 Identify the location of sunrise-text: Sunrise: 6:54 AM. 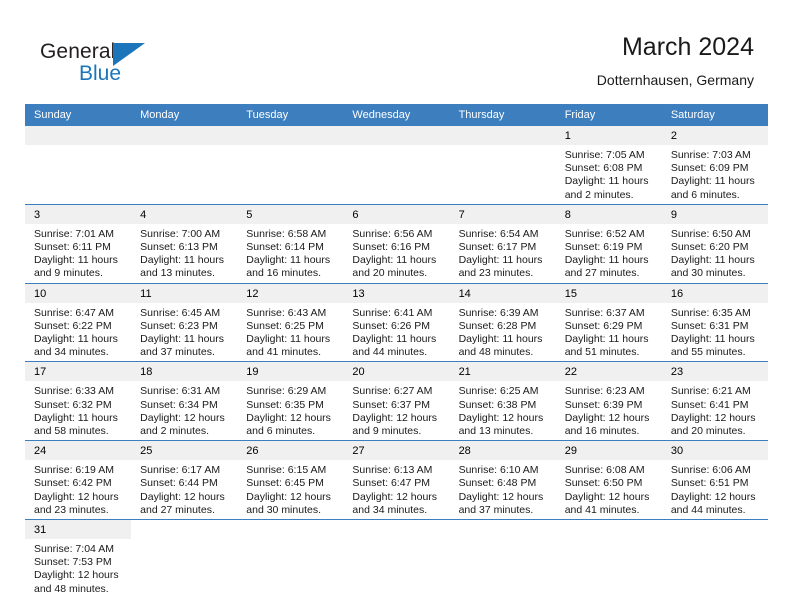
(498, 233).